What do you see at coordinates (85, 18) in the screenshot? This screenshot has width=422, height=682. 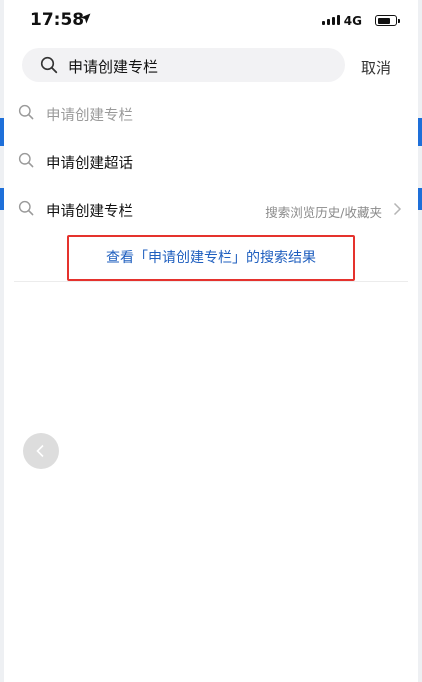 I see `location-arrow-icon` at bounding box center [85, 18].